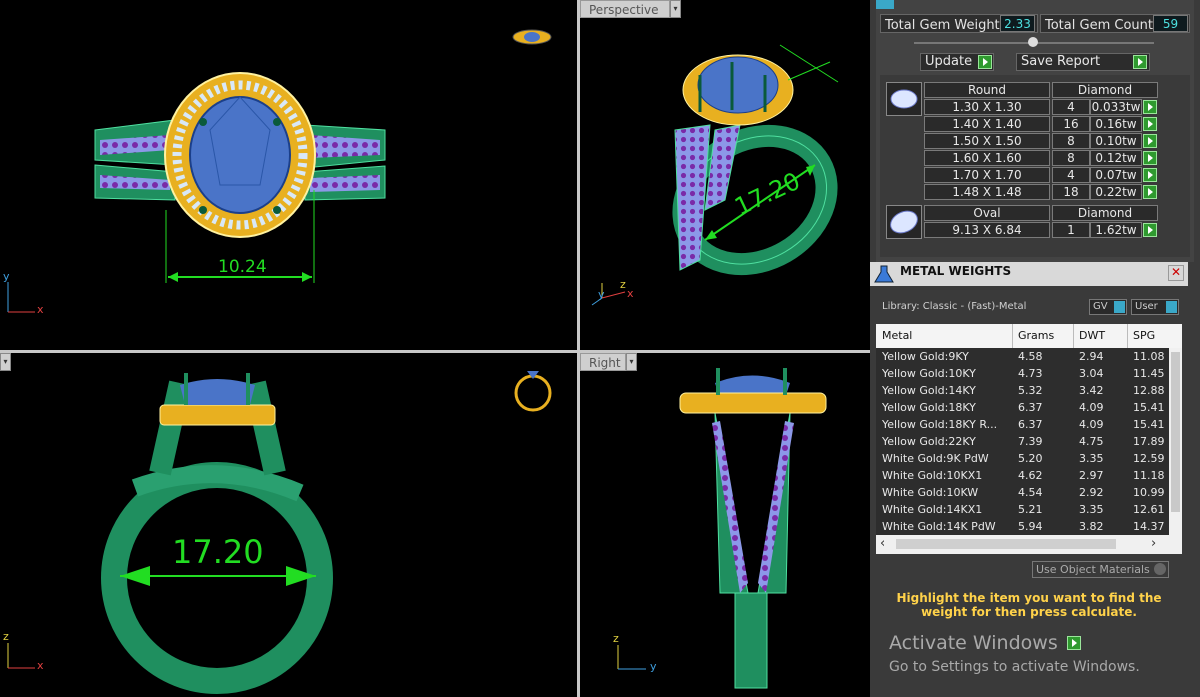  I want to click on viewport-divider-horizontal, so click(435, 351).